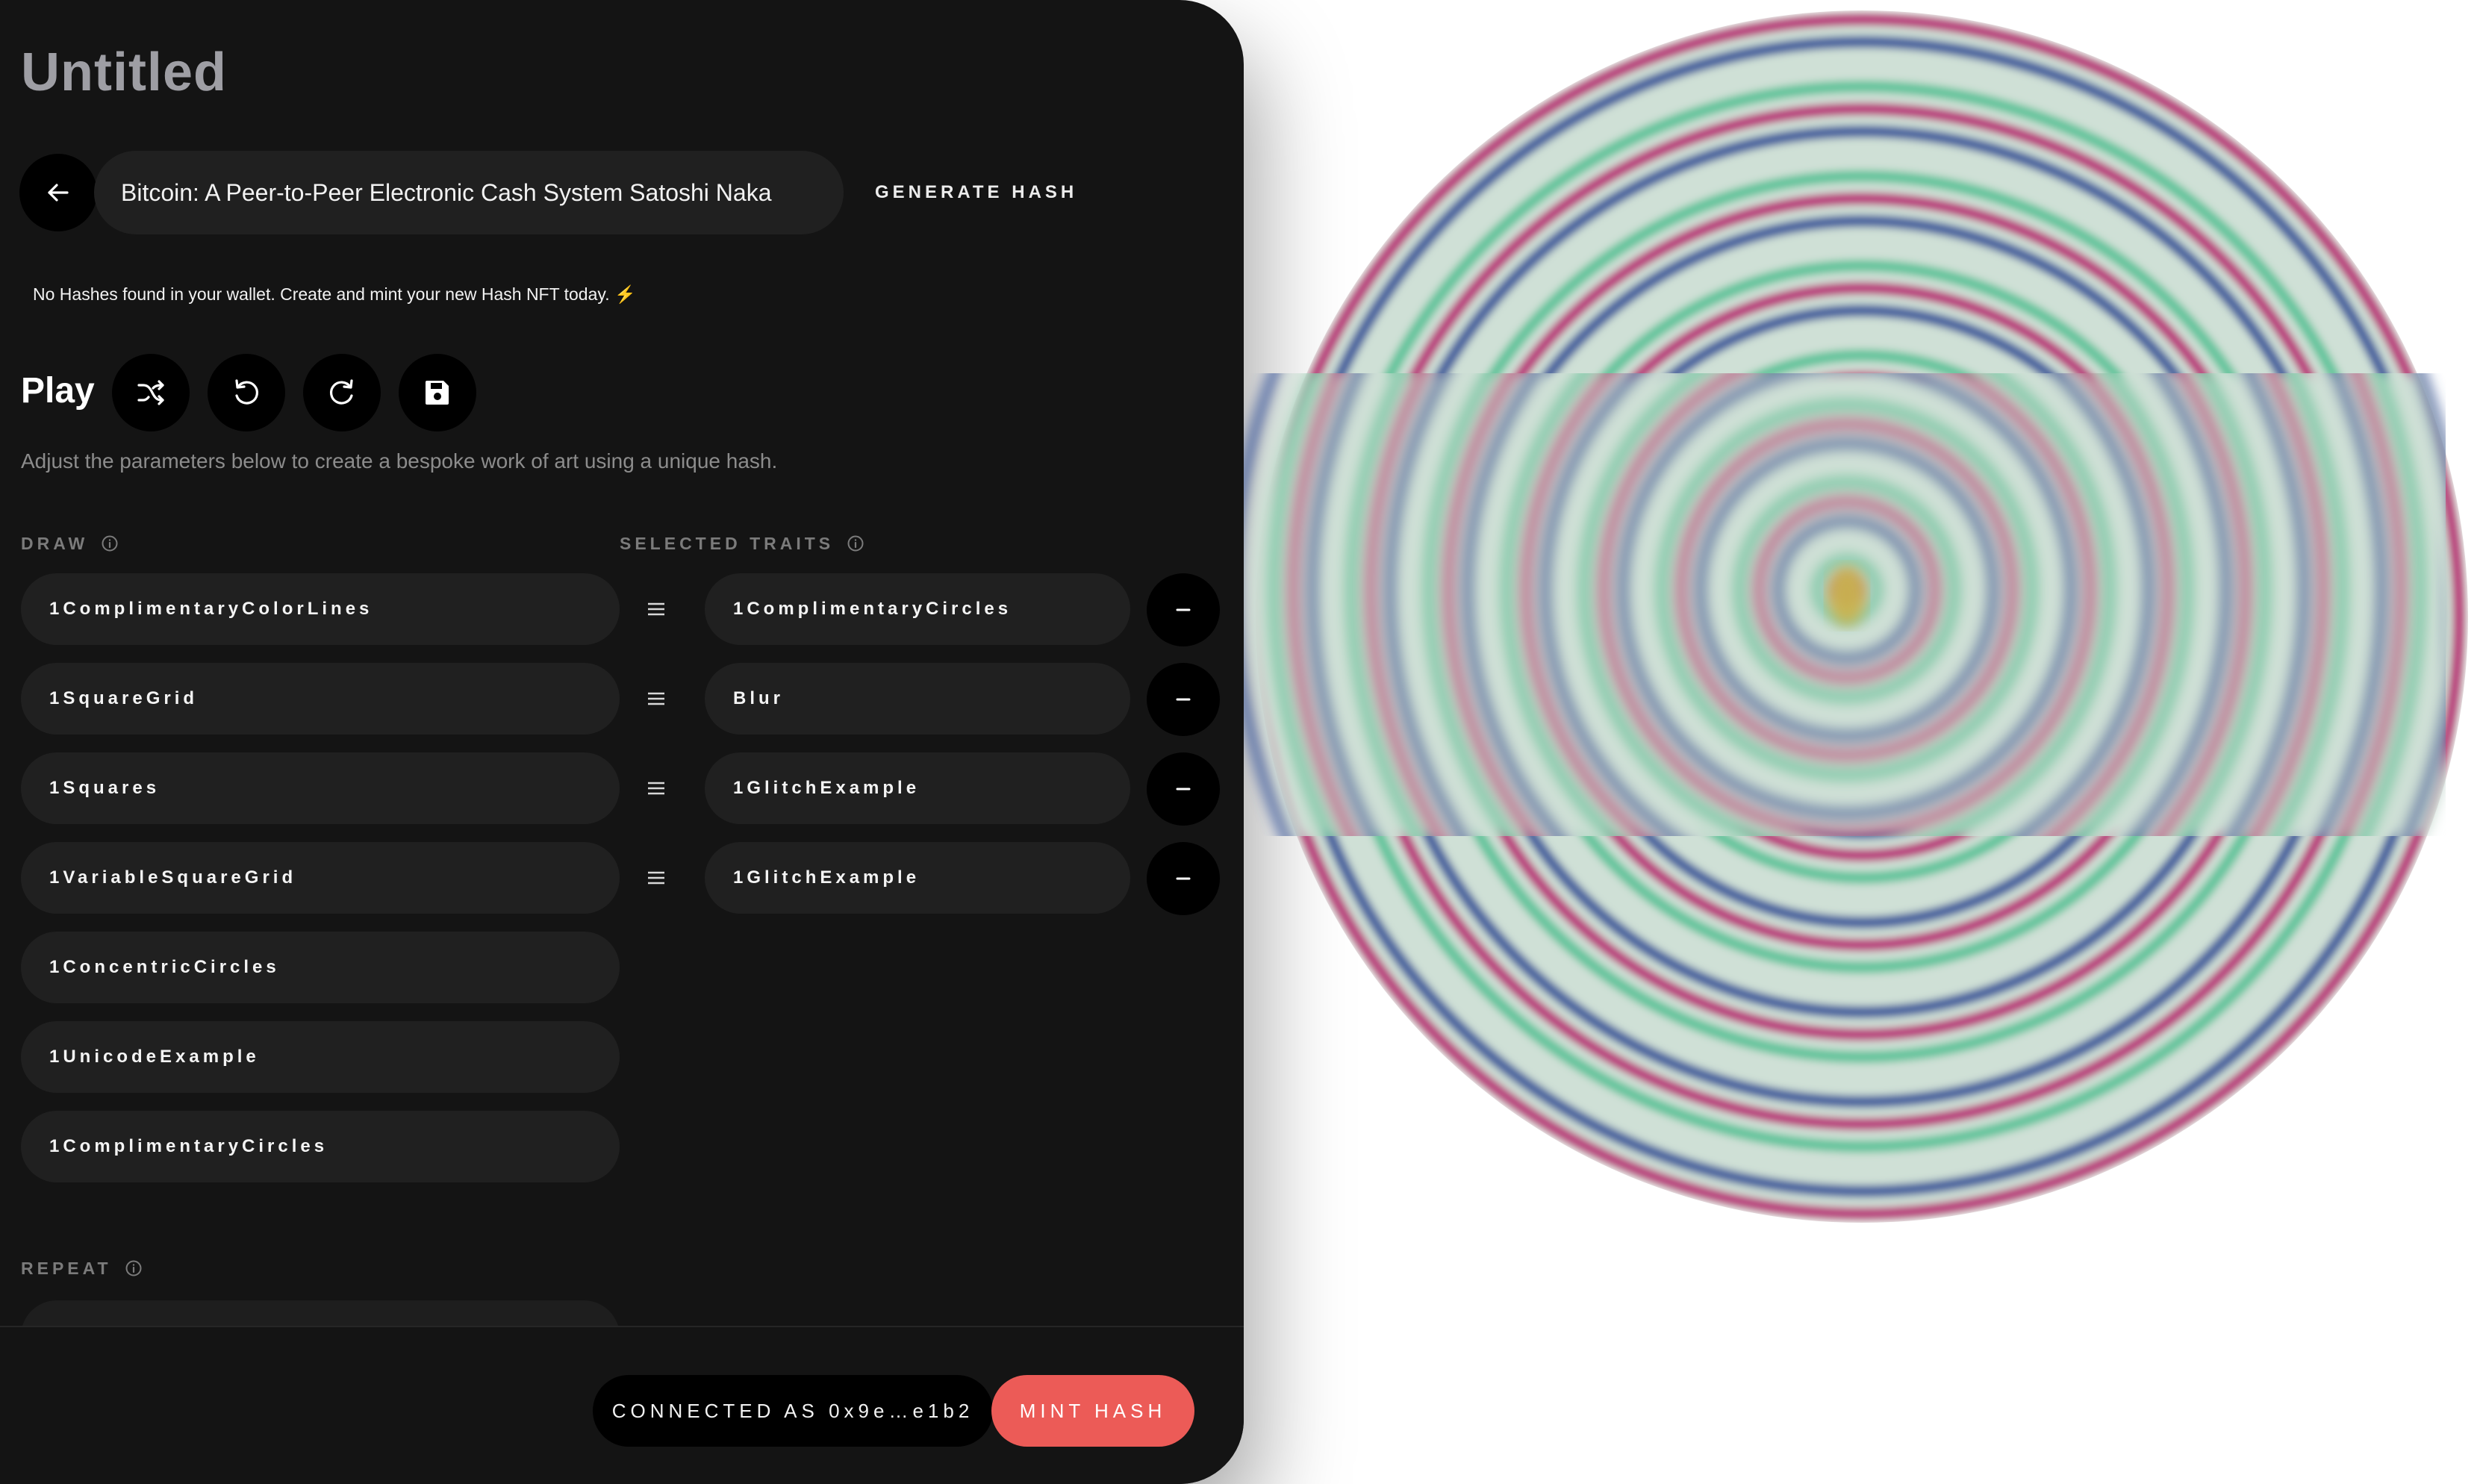 This screenshot has height=1484, width=2480. I want to click on generate-hash-button: GENERATE HASH, so click(976, 192).